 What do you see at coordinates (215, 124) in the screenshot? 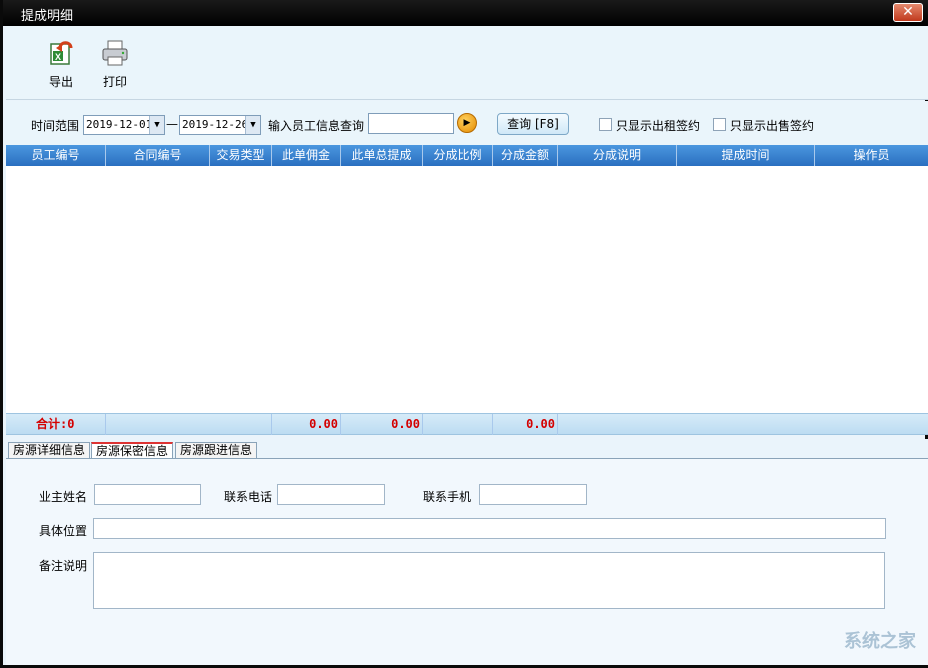
I see `end-date-value: 2019-12-26` at bounding box center [215, 124].